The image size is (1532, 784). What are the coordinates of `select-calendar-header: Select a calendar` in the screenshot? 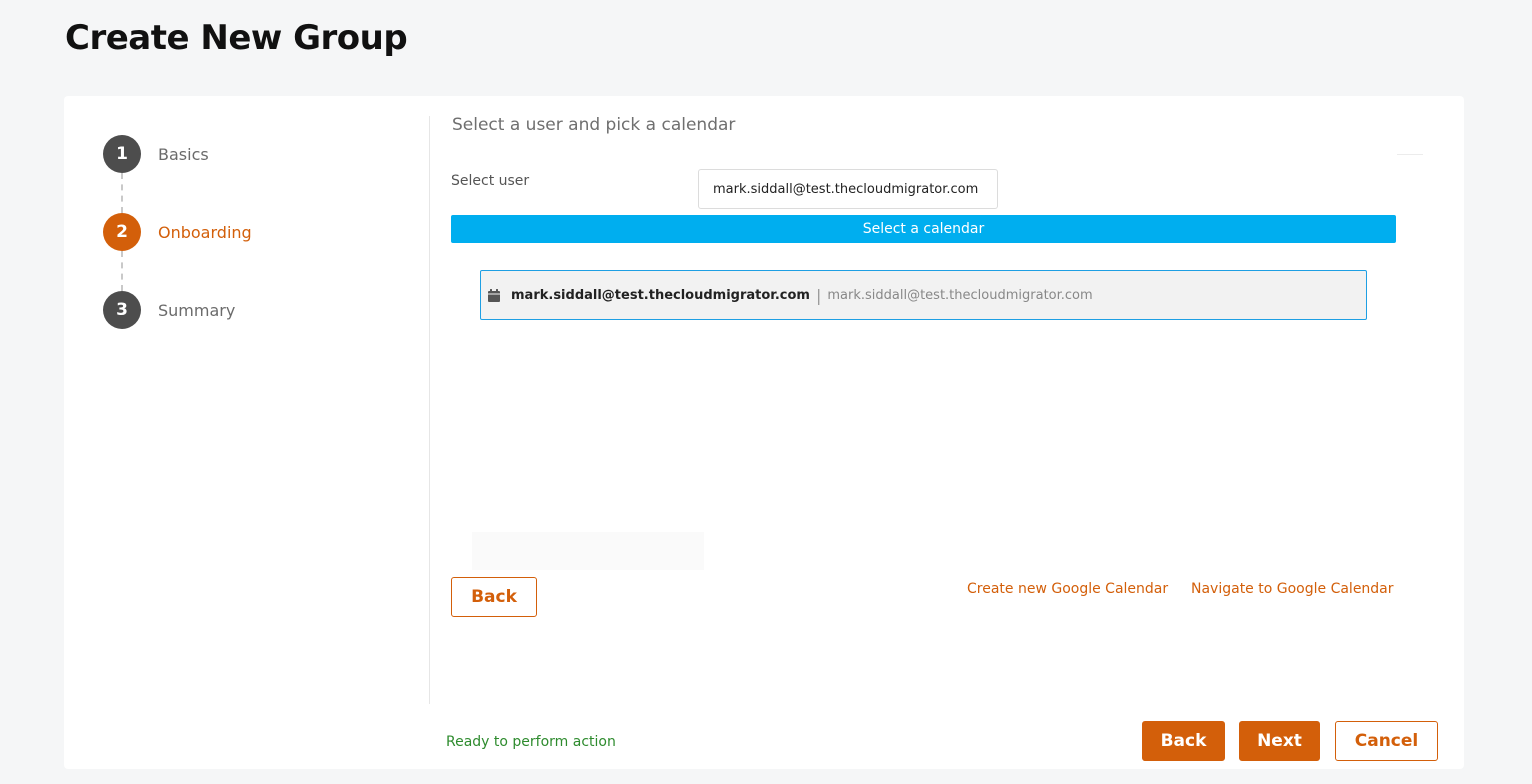 It's located at (923, 229).